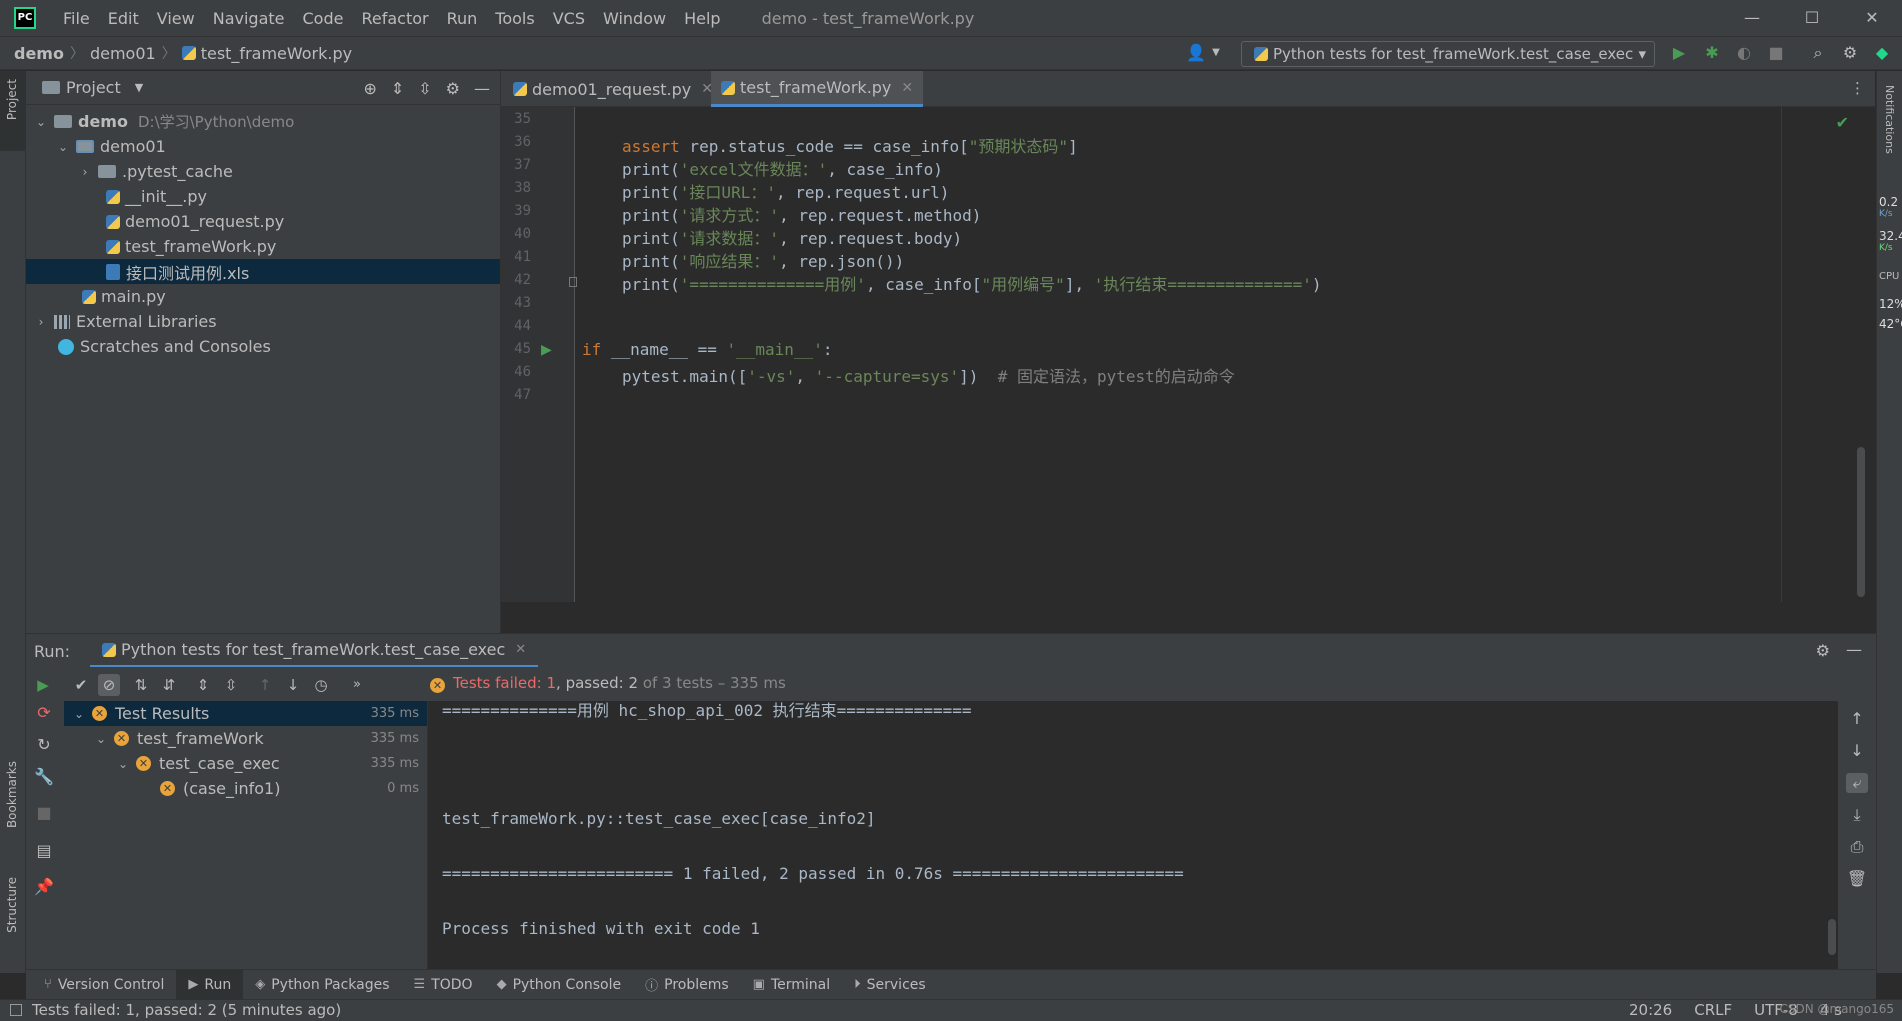 The width and height of the screenshot is (1902, 1021). What do you see at coordinates (443, 985) in the screenshot?
I see `tool-todo: ☰ TODO` at bounding box center [443, 985].